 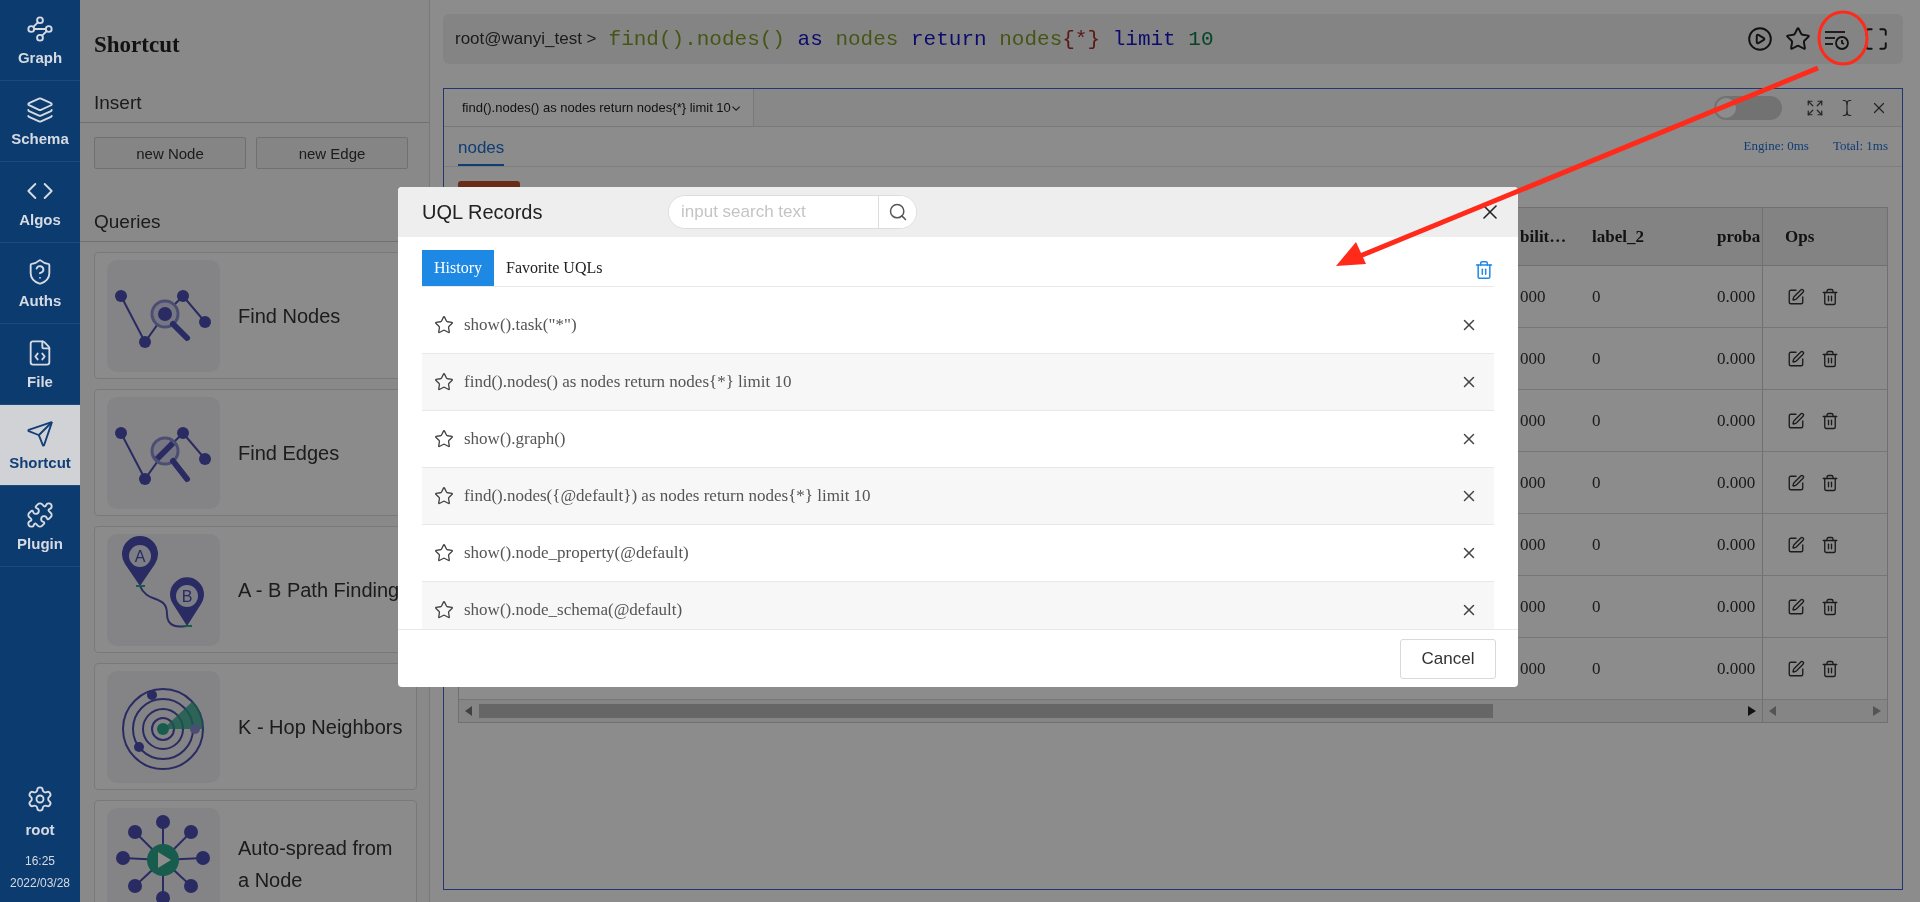 I want to click on clear-button, so click(x=1484, y=270).